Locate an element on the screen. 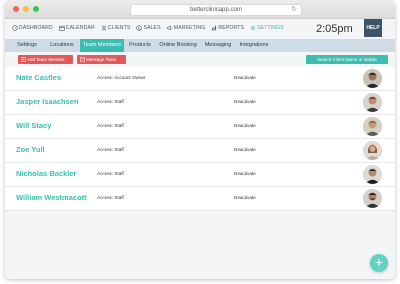 The image size is (400, 284). team-member-row: Zoe Yull Access: Staff Deactivate is located at coordinates (200, 151).